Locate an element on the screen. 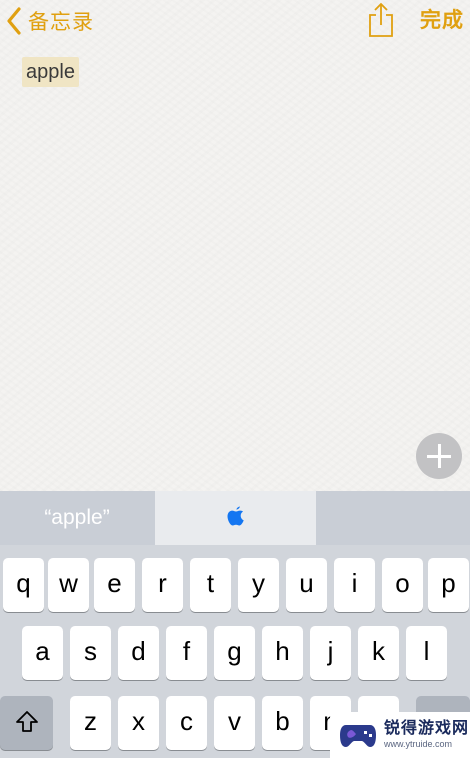  suggestion-right is located at coordinates (393, 518).